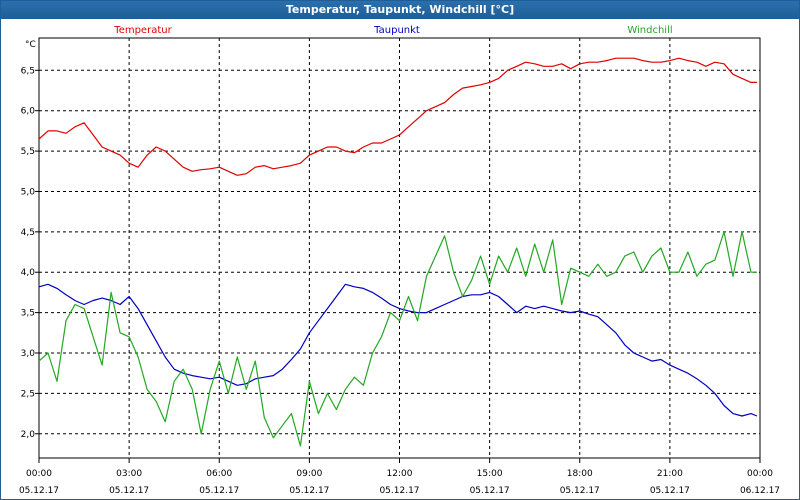 This screenshot has height=500, width=800. I want to click on y-axis: 2,0 2,5 3,0 3,5 4,0 4,5 5,0 5,5 6,0 6,5 °C, so click(30, 240).